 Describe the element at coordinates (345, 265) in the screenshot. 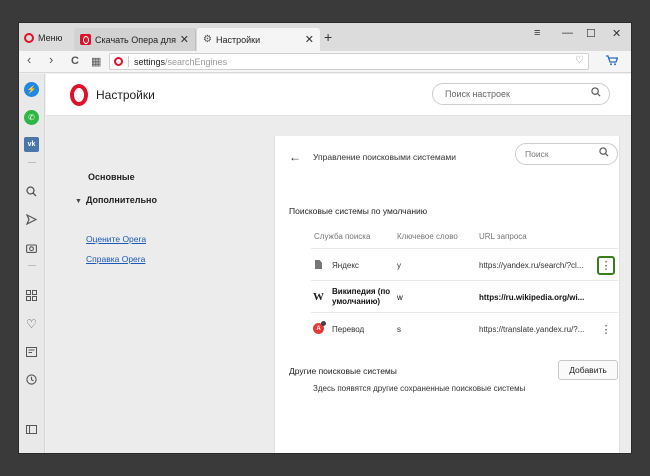

I see `engine-name: Яндекс` at that location.